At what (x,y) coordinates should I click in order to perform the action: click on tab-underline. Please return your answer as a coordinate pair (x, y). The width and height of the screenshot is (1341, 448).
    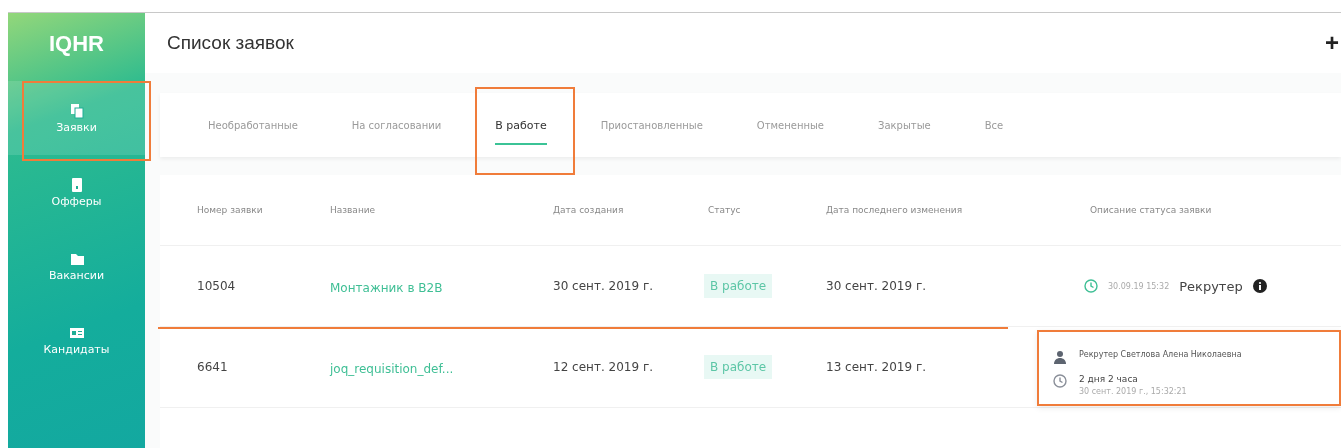
    Looking at the image, I should click on (521, 144).